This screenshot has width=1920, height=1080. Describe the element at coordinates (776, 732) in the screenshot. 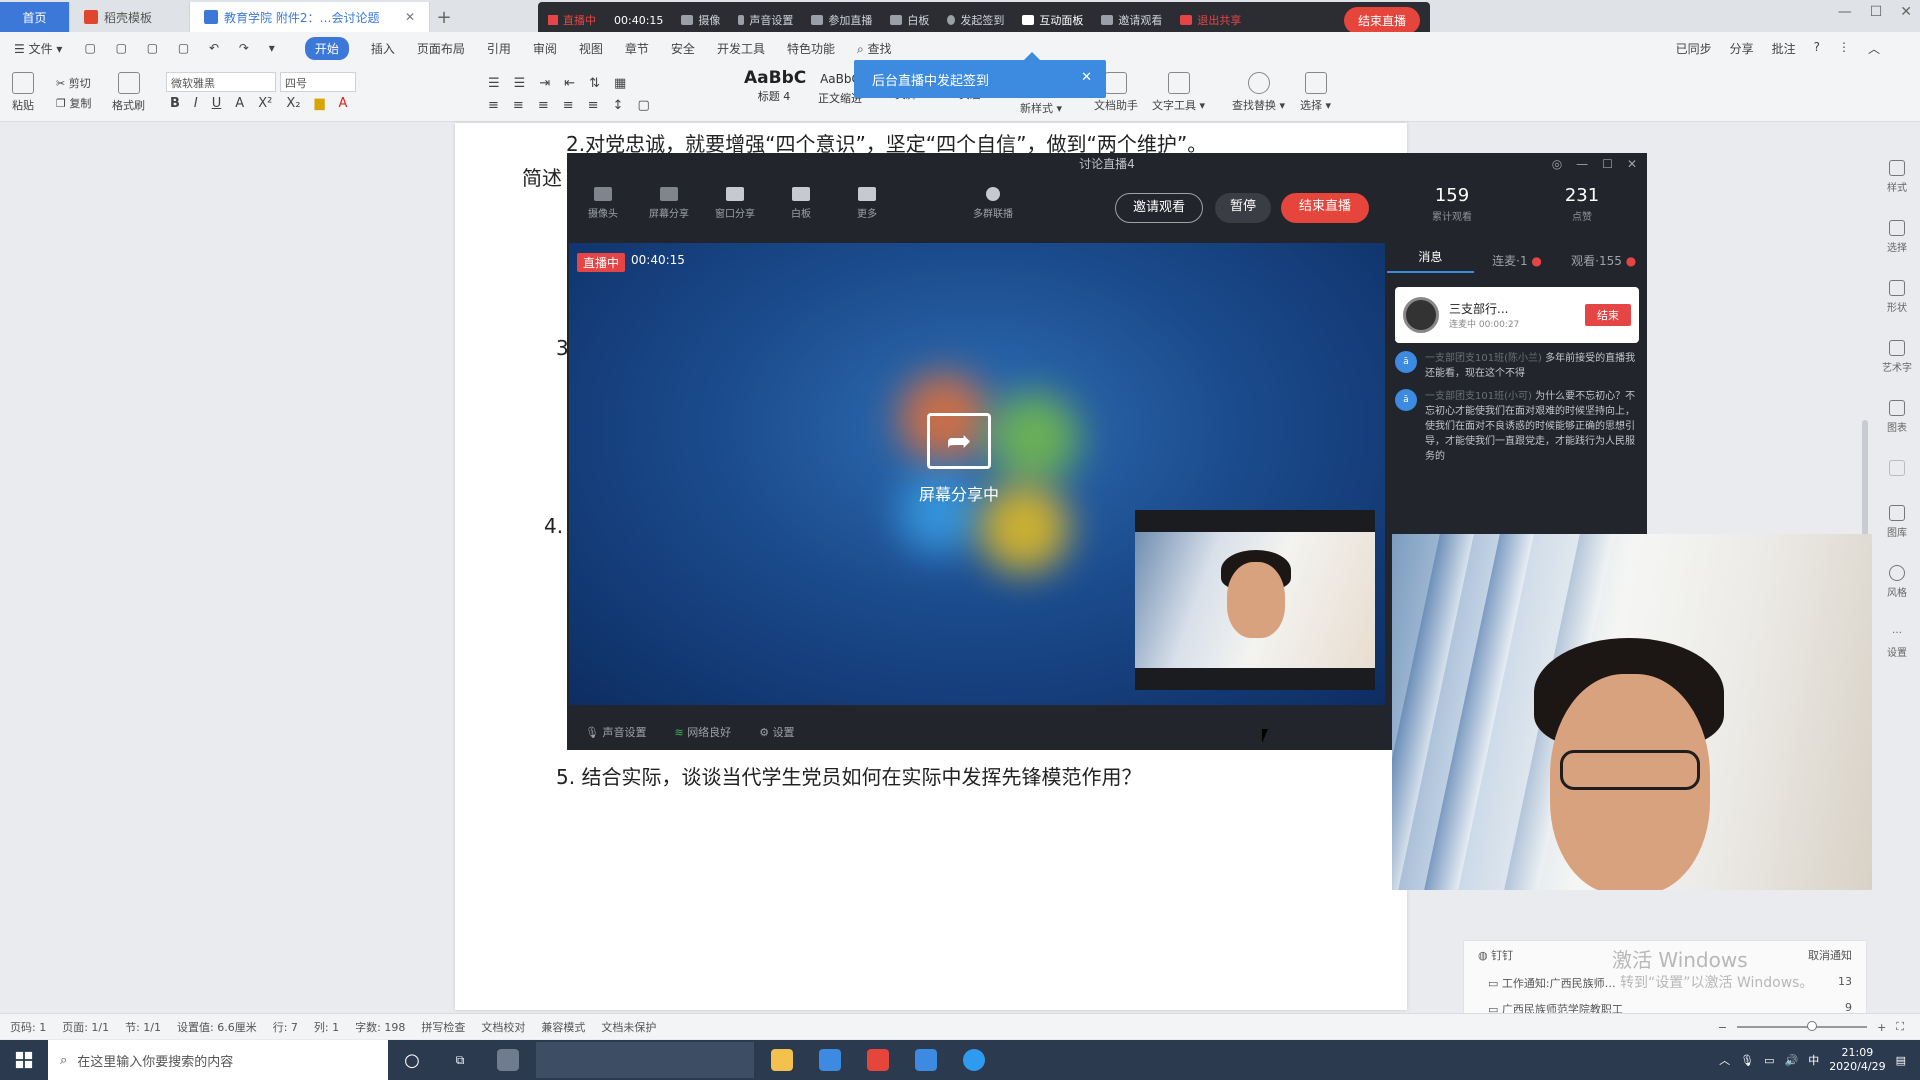

I see `settings-button: ⚙ 设置` at that location.